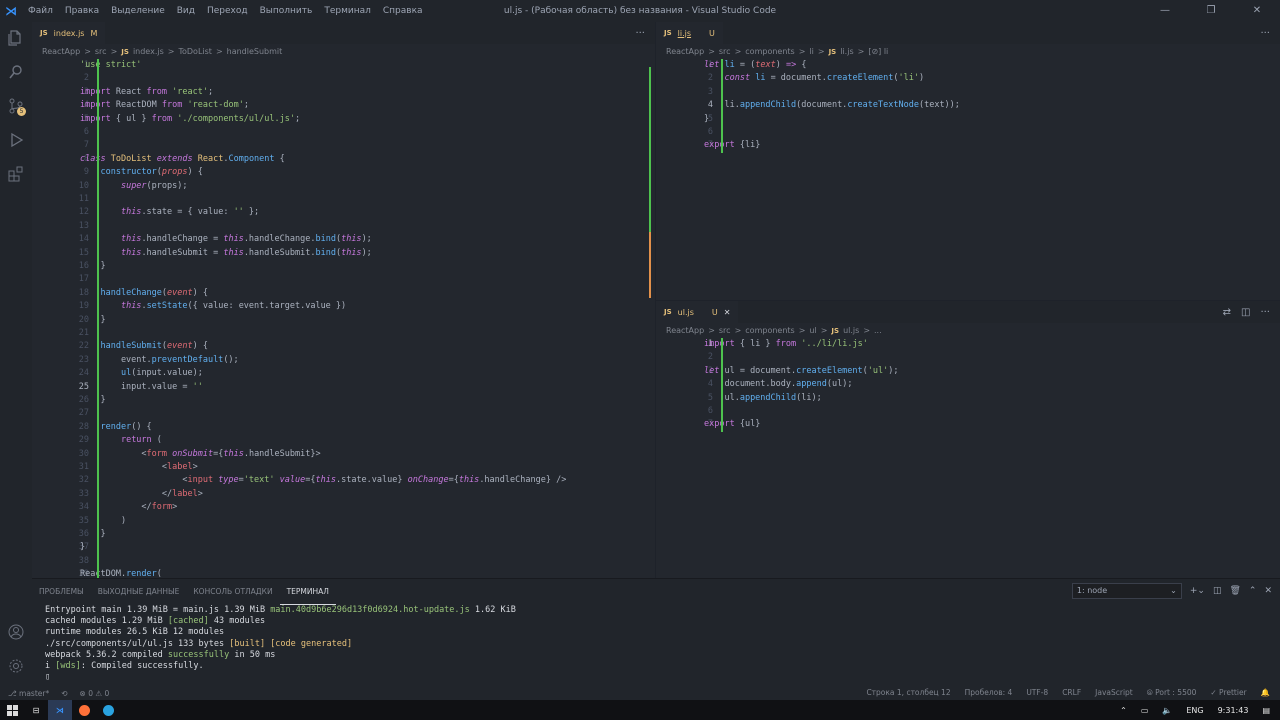 This screenshot has height=720, width=1280. Describe the element at coordinates (846, 51) in the screenshot. I see `breadcrumb-item: li.js` at that location.